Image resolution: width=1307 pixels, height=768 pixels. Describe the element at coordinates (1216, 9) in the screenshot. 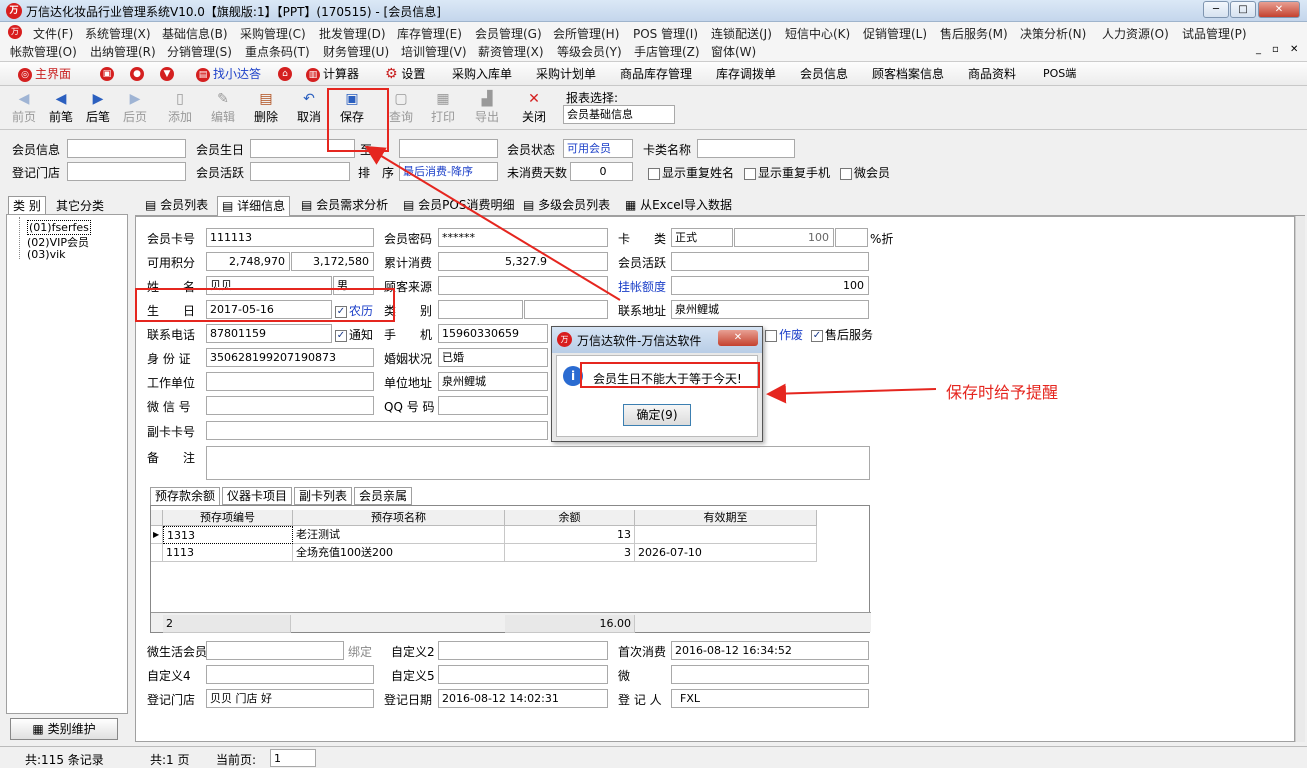

I see `minimize-button: ─` at that location.